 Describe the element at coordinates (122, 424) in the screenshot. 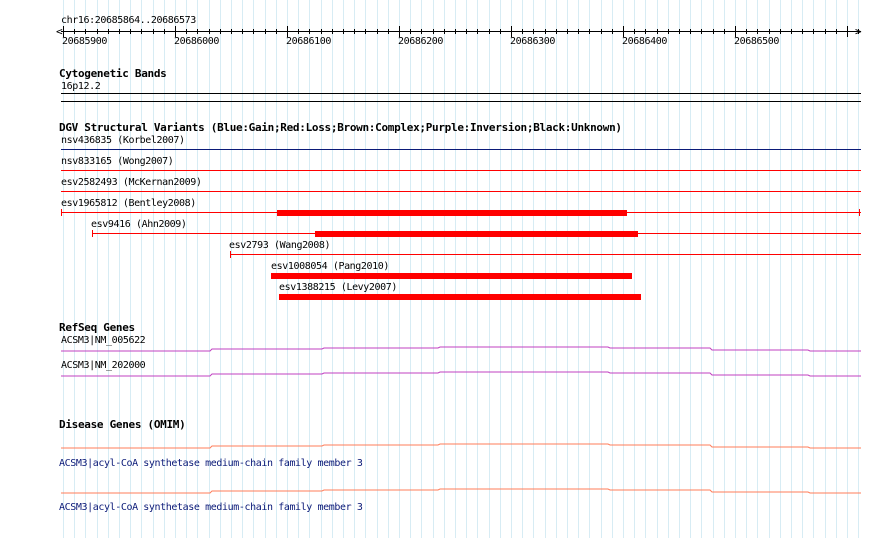

I see `omim-track-title: Disease Genes (OMIM)` at that location.